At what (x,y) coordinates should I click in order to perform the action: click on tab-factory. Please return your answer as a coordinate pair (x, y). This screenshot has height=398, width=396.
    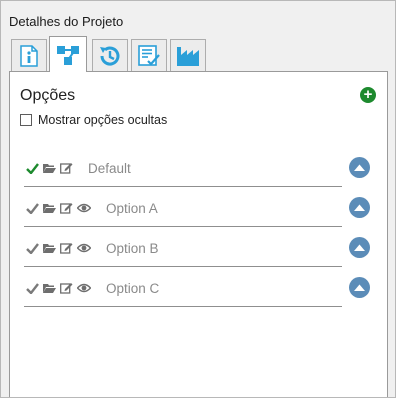
    Looking at the image, I should click on (188, 55).